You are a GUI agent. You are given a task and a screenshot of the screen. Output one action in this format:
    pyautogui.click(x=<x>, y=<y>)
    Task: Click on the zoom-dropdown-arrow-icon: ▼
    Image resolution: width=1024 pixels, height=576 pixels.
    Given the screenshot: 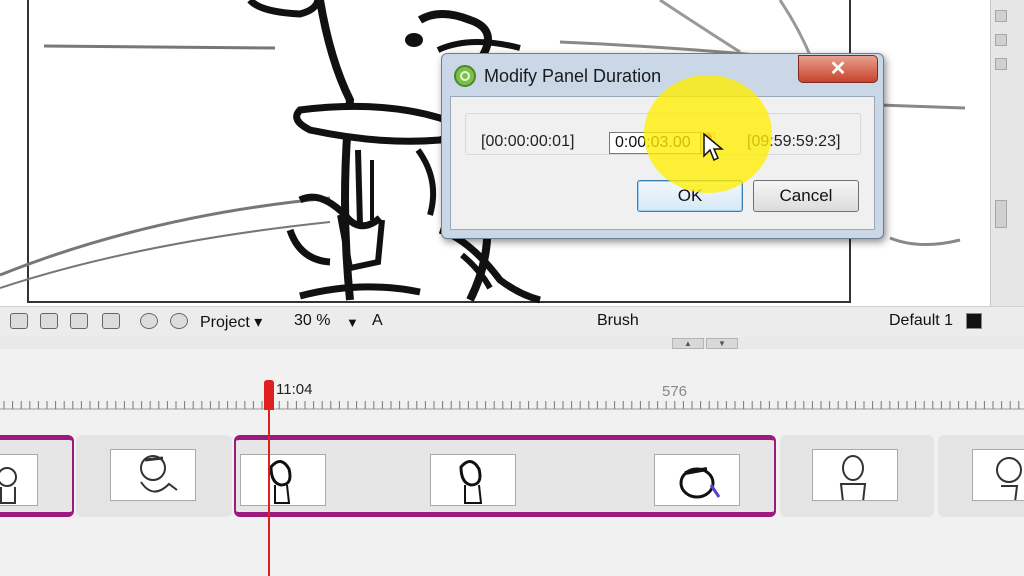 What is the action you would take?
    pyautogui.click(x=352, y=322)
    